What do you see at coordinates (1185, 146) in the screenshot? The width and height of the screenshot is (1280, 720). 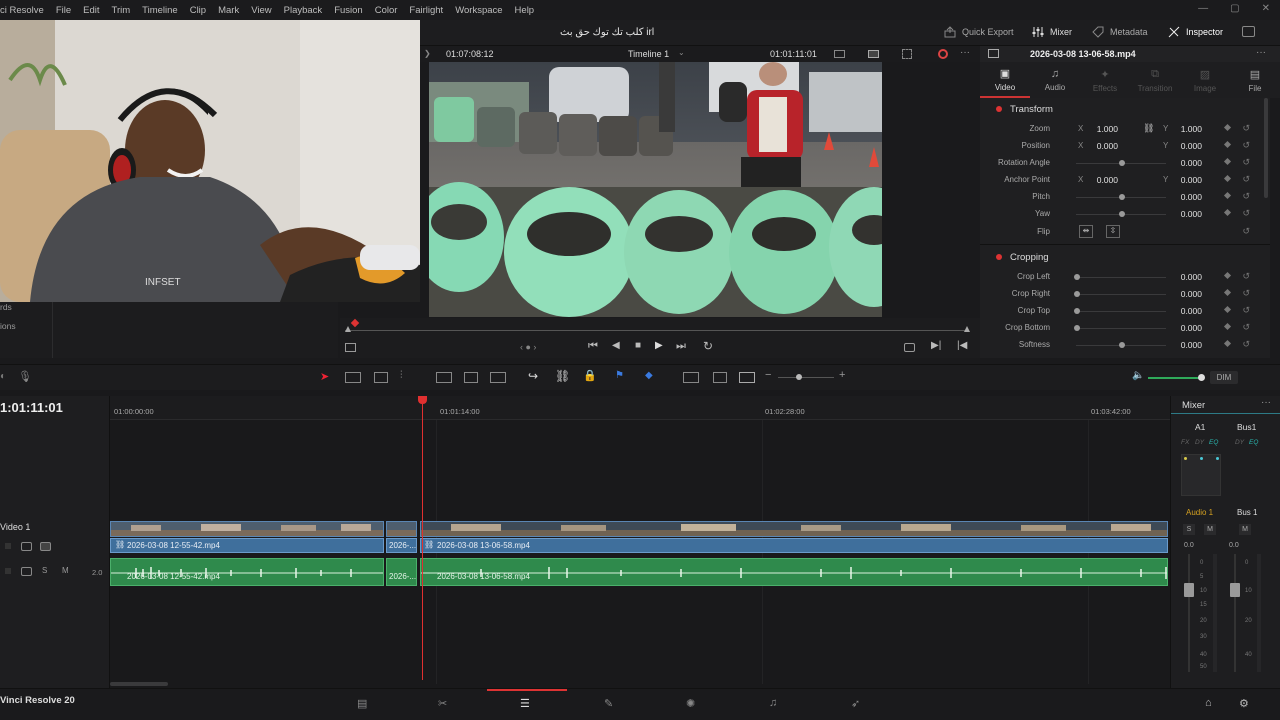 I see `position-y-field: 0.000` at bounding box center [1185, 146].